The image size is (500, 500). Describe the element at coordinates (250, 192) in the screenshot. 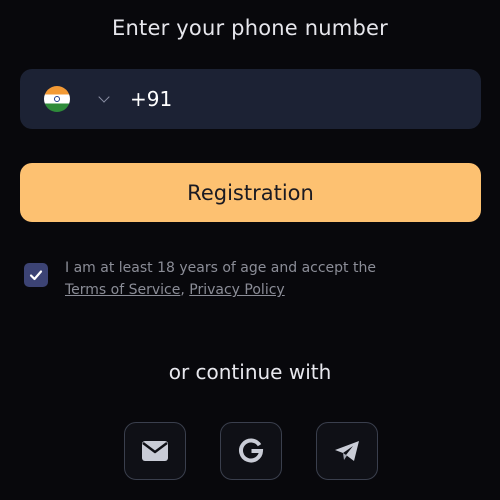

I see `registration-button: Registration` at that location.